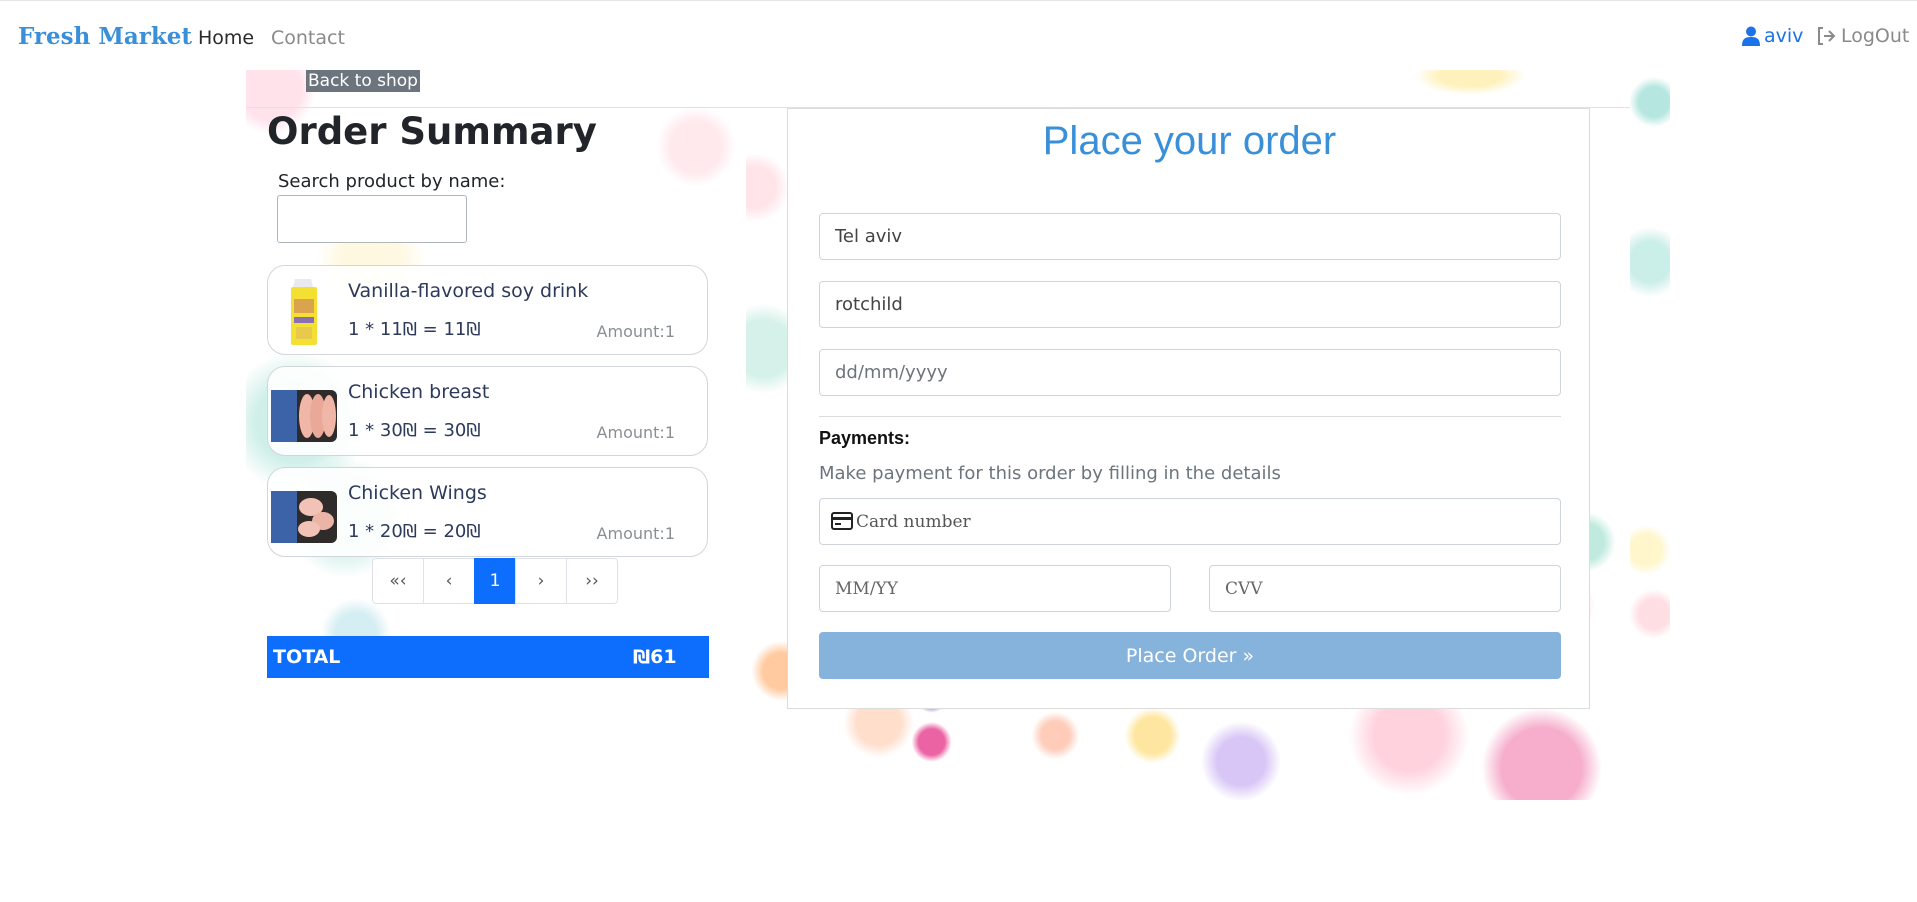 This screenshot has width=1917, height=902. What do you see at coordinates (958, 36) in the screenshot?
I see `navbar: Fresh Market Home Contact aviv LogOut` at bounding box center [958, 36].